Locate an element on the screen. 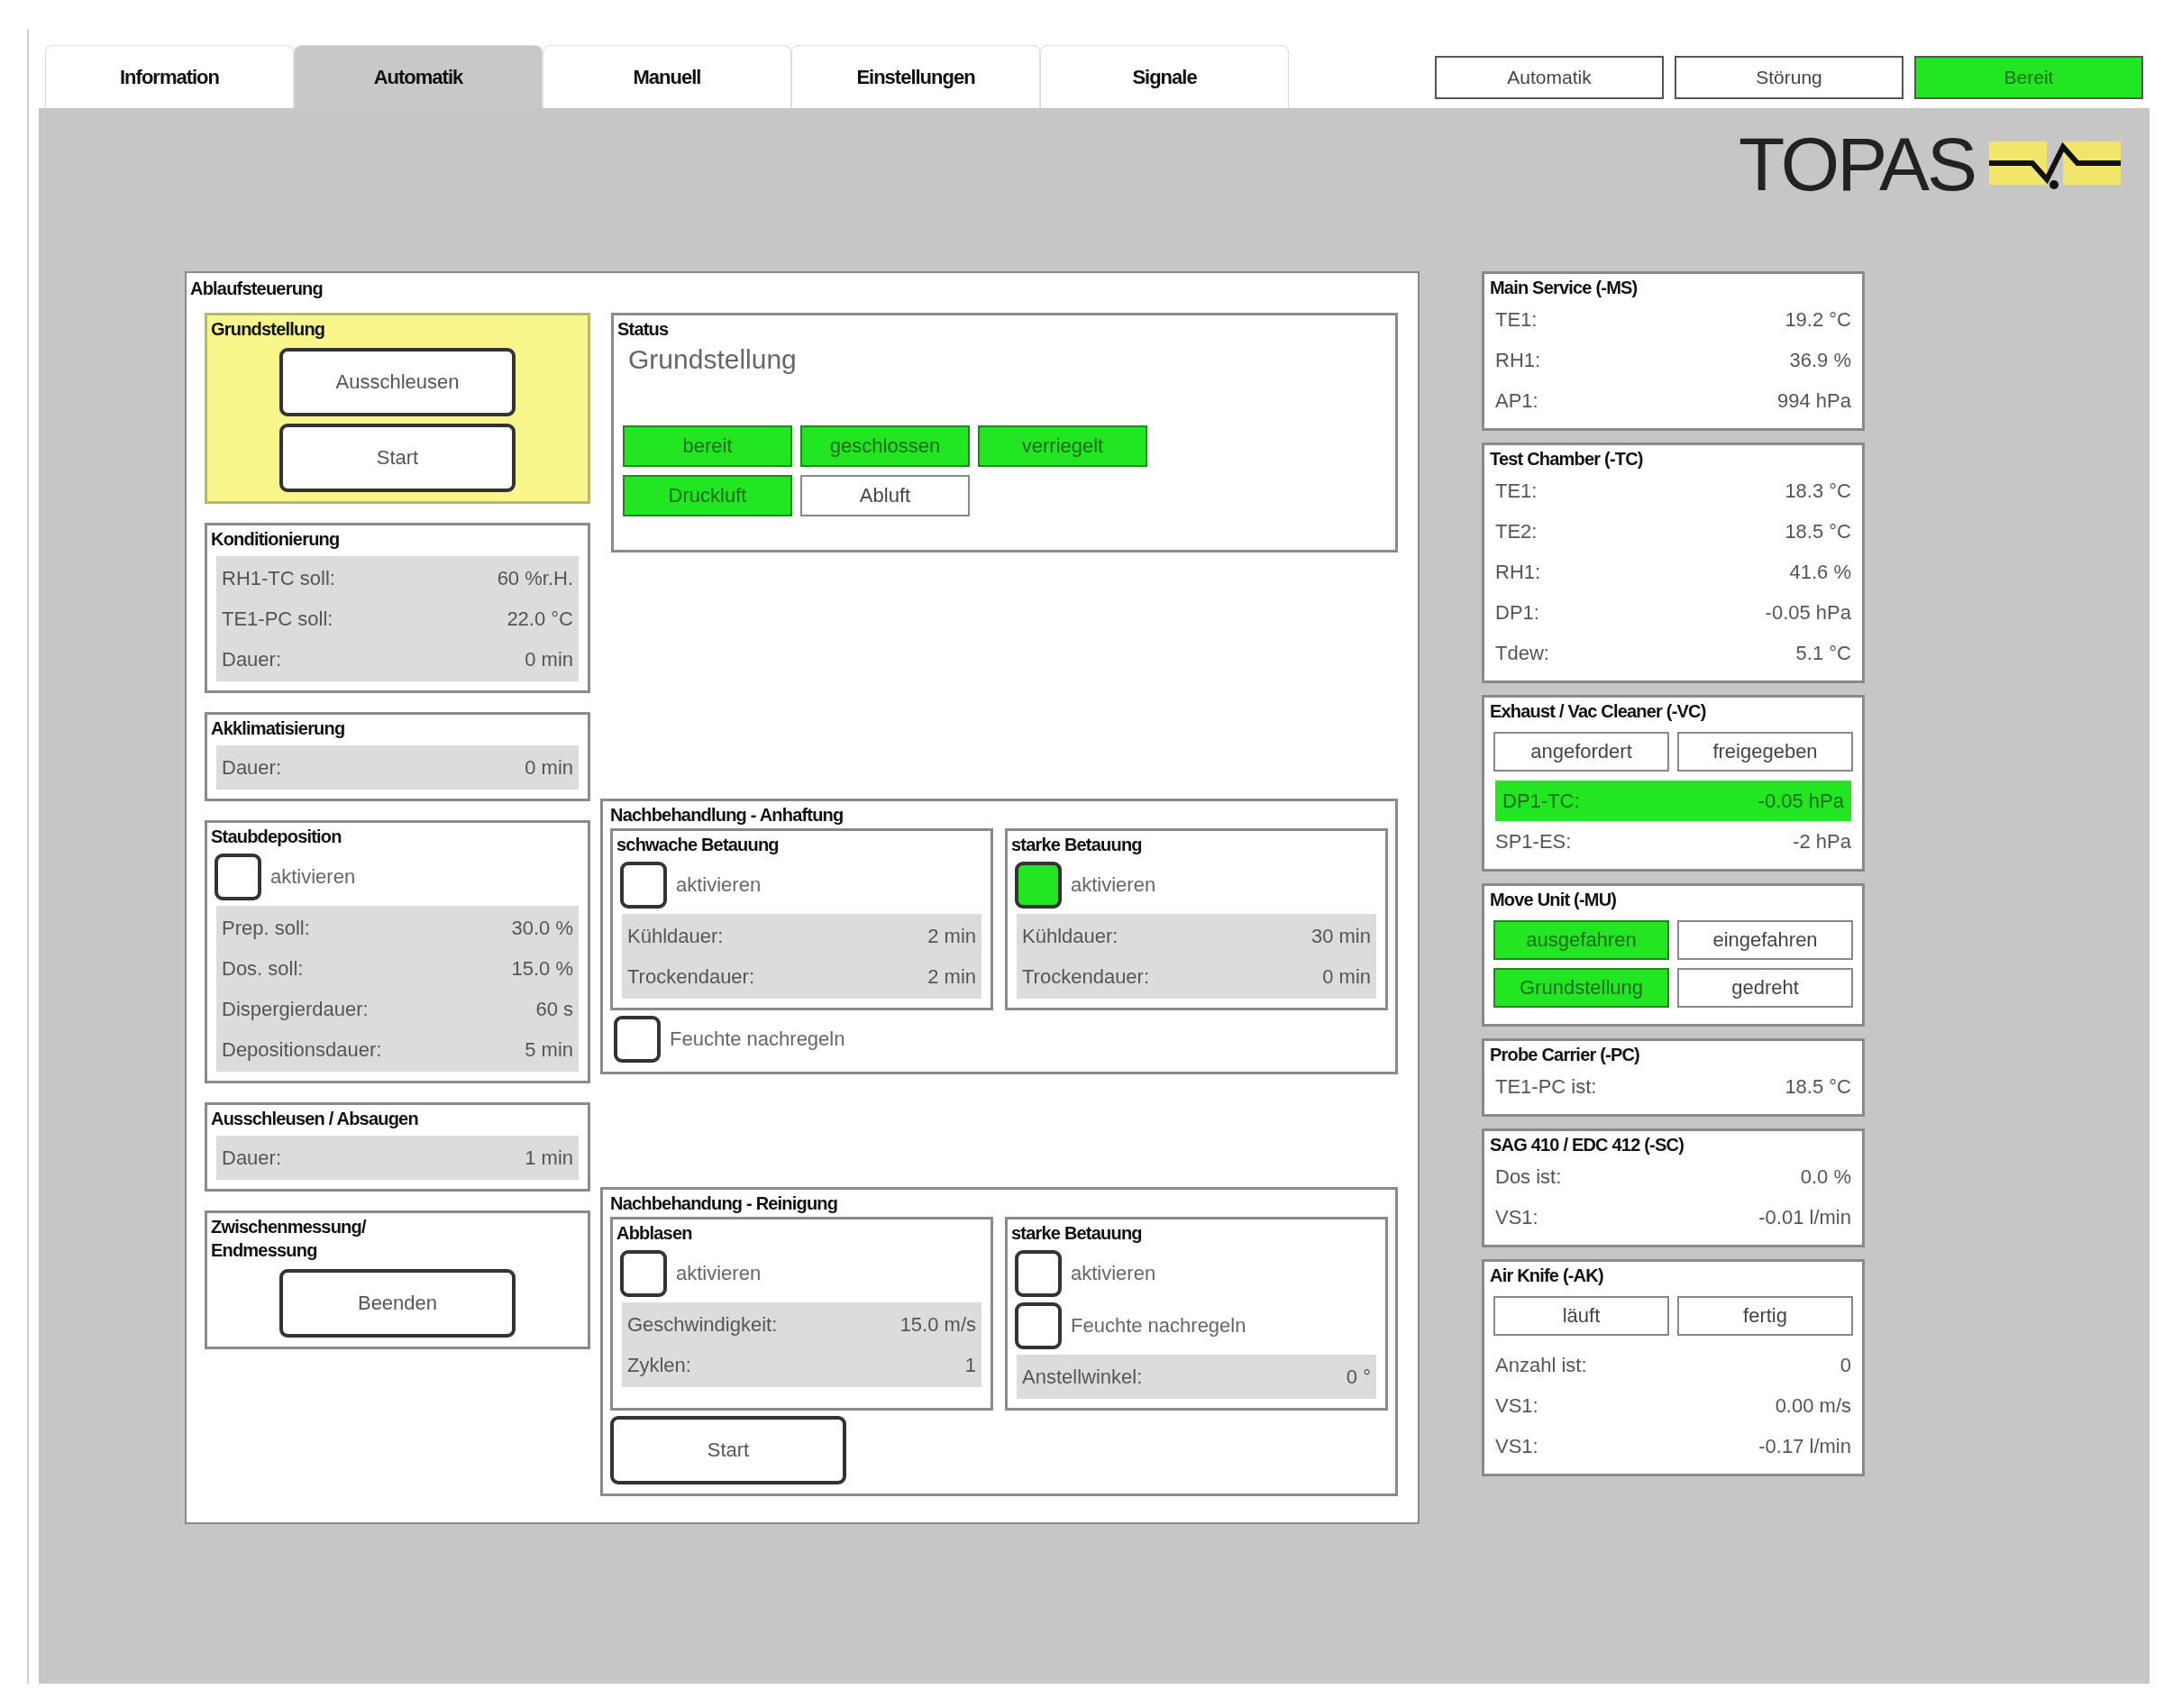 The image size is (2182, 1708). reading-label: Tdew: is located at coordinates (1522, 653).